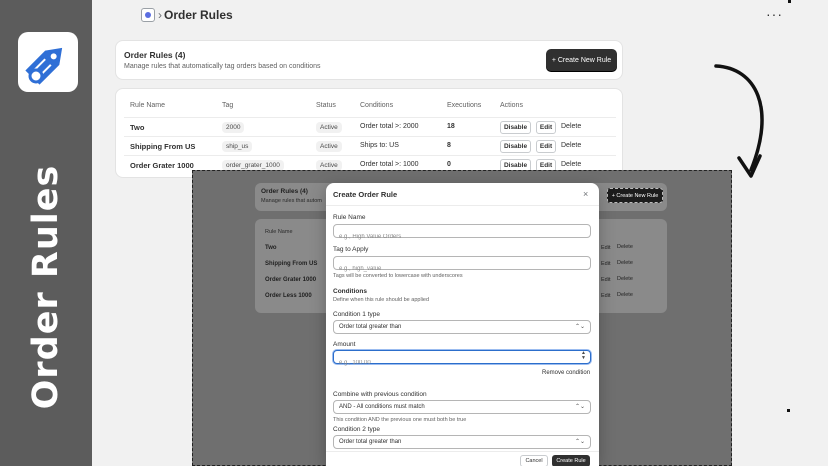 This screenshot has height=466, width=828. I want to click on create-new-rule-button: + Create New Rule, so click(581, 60).